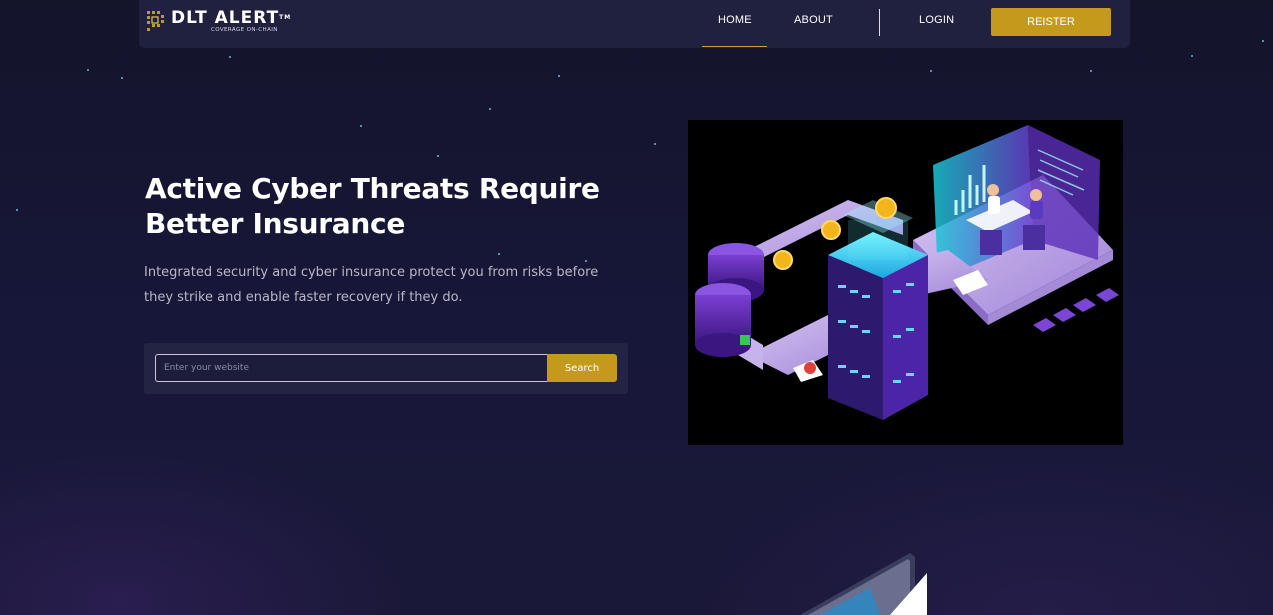 The image size is (1273, 615). I want to click on brand-logo: DLT ALERTTM COVERAGE ON-CHAIN, so click(218, 24).